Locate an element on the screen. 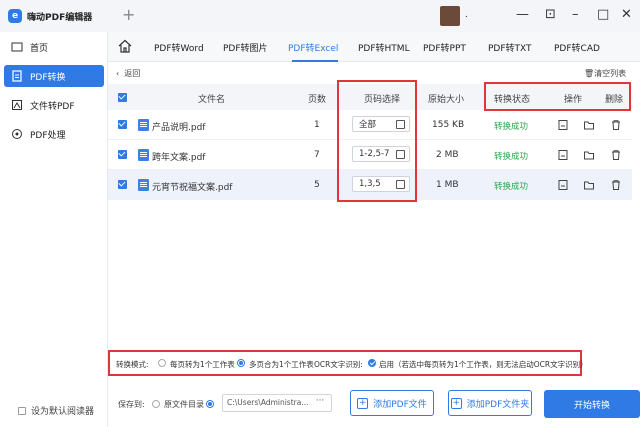 The image size is (640, 427). sidebar-item-label: PDF转换 is located at coordinates (48, 77).